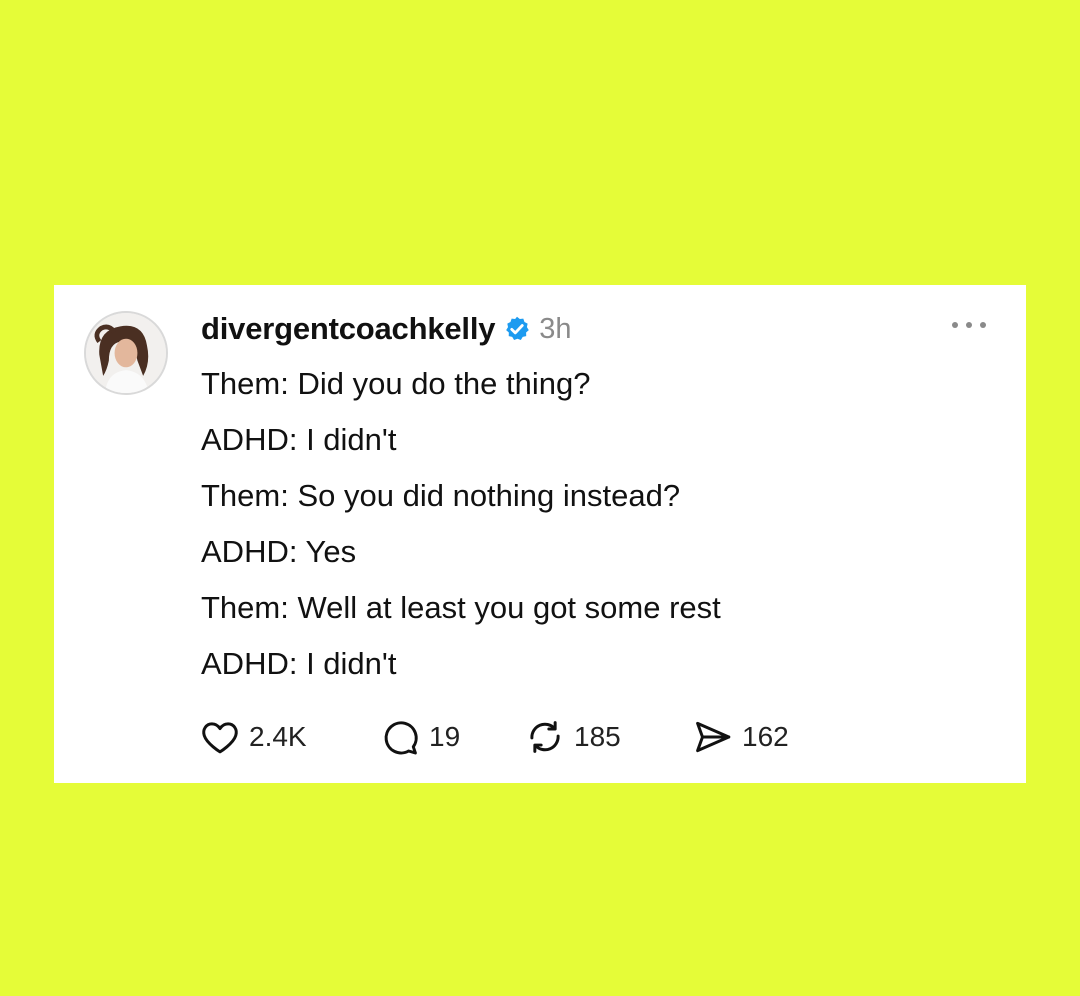 Image resolution: width=1080 pixels, height=996 pixels. Describe the element at coordinates (545, 737) in the screenshot. I see `repost-icon` at that location.